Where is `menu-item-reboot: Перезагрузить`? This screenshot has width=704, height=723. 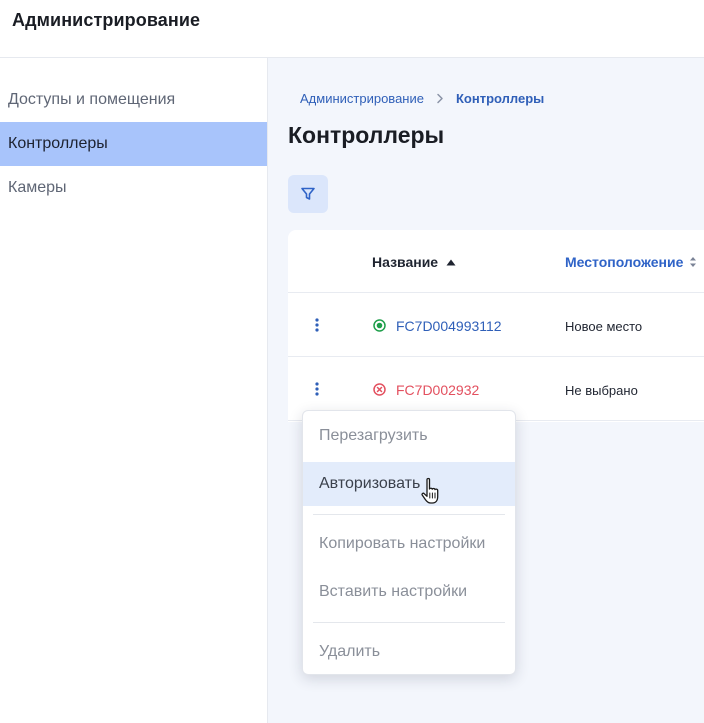
menu-item-reboot: Перезагрузить is located at coordinates (409, 436).